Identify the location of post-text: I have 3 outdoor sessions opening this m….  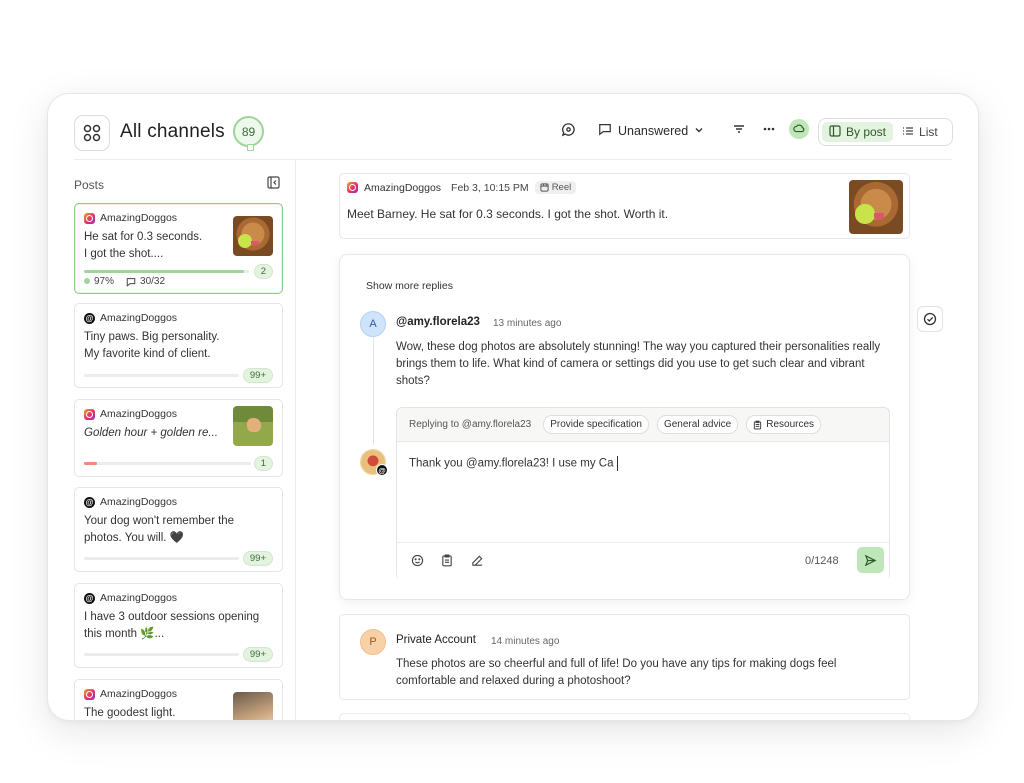
(172, 625).